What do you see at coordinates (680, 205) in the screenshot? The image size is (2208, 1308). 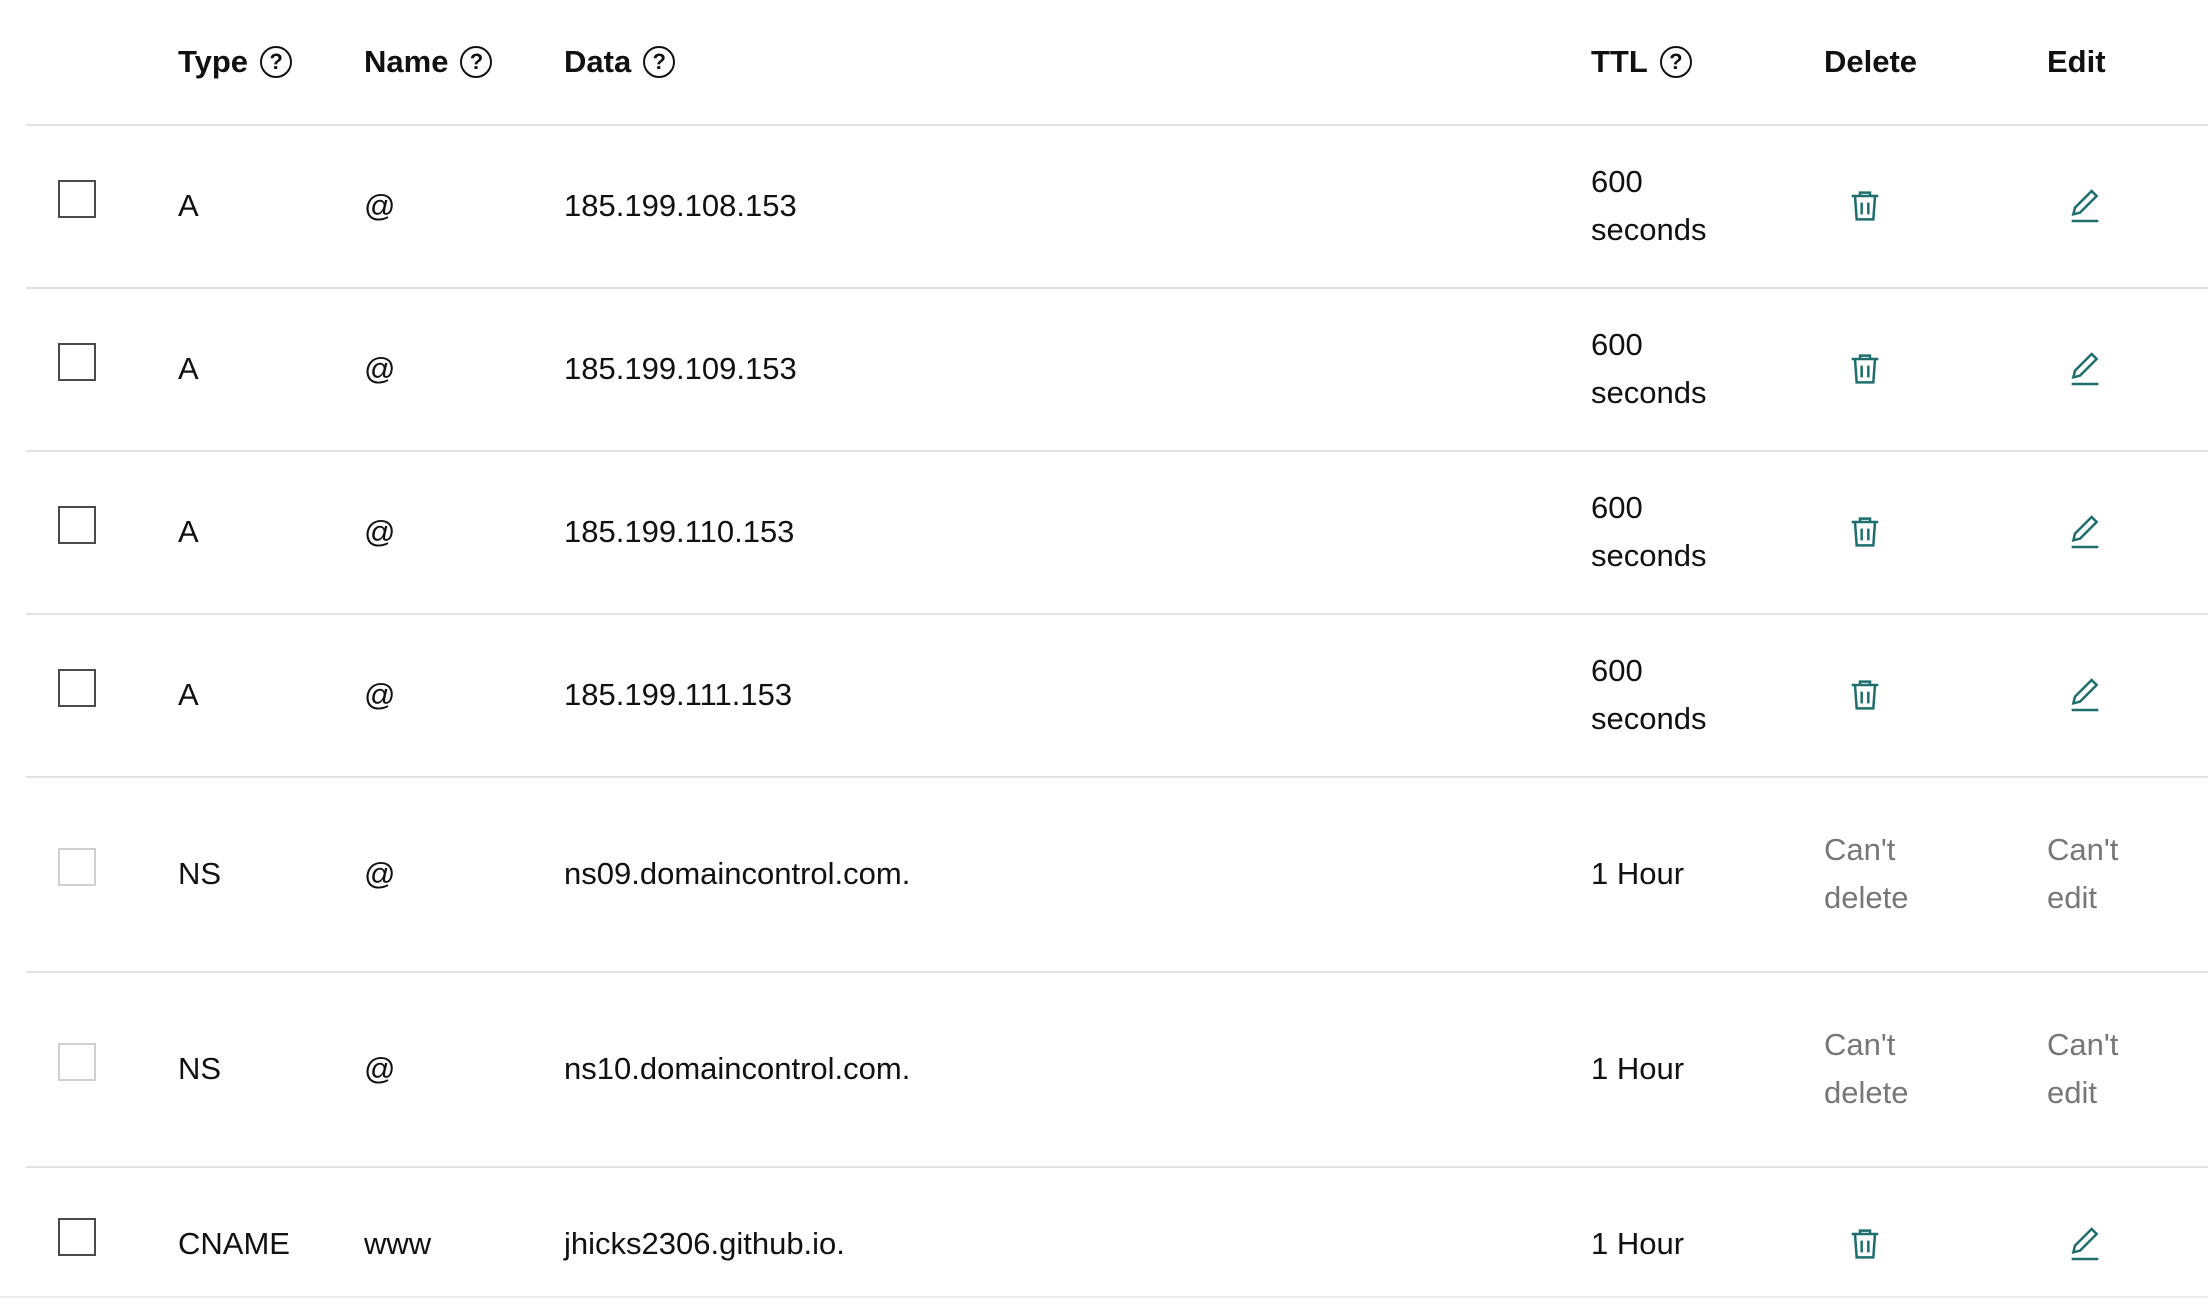 I see `record-data: 185.199.108.153` at bounding box center [680, 205].